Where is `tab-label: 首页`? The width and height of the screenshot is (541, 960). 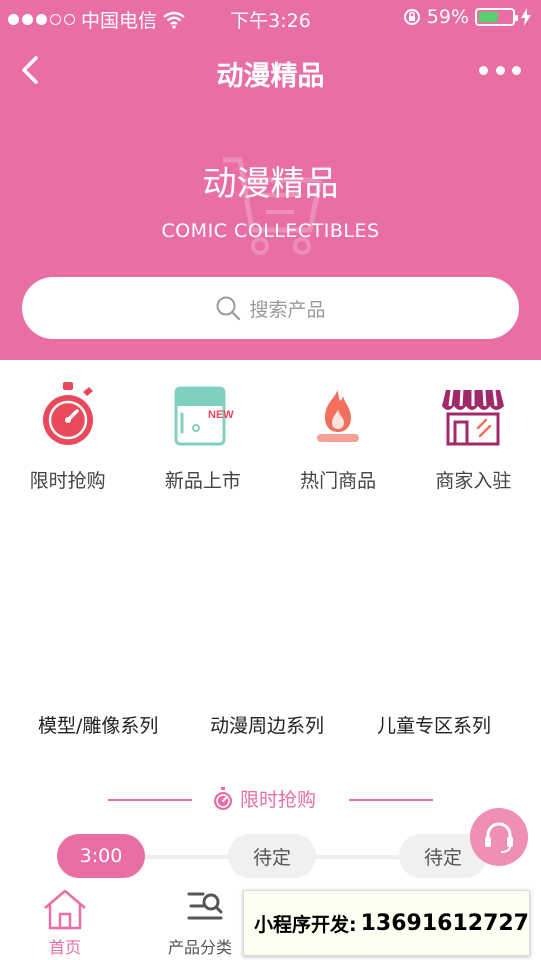 tab-label: 首页 is located at coordinates (64, 947).